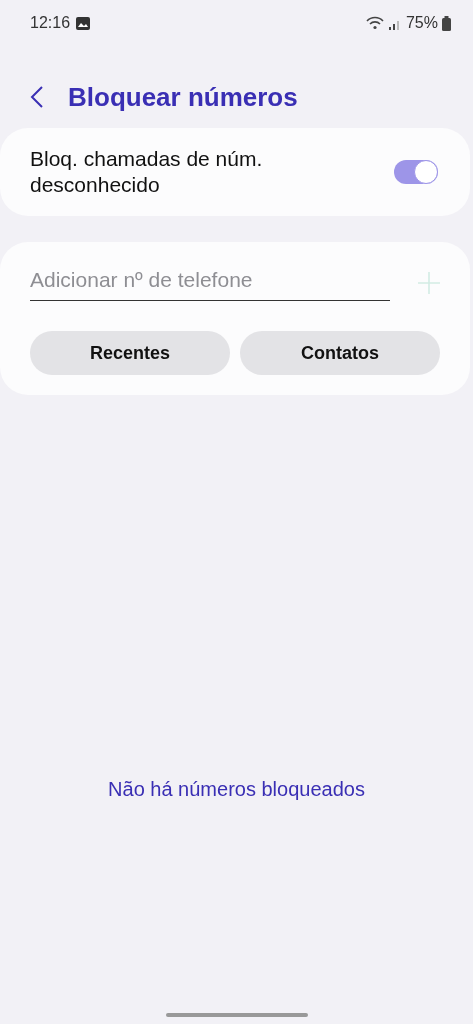  I want to click on image-icon, so click(83, 23).